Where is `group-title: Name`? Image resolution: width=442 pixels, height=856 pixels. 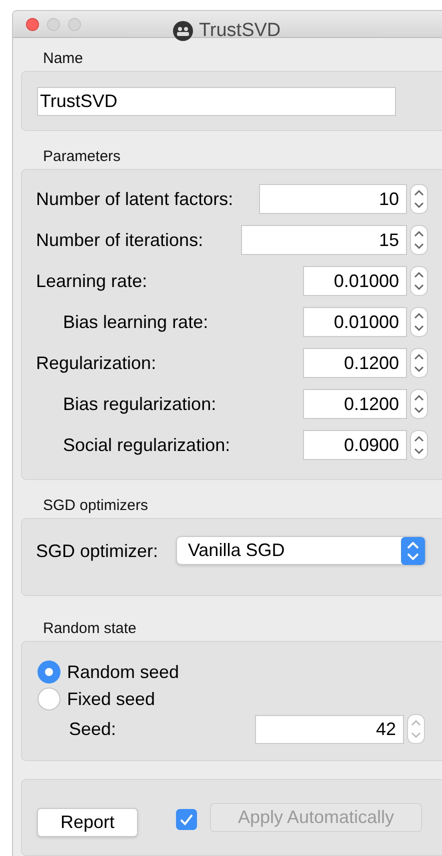
group-title: Name is located at coordinates (63, 59).